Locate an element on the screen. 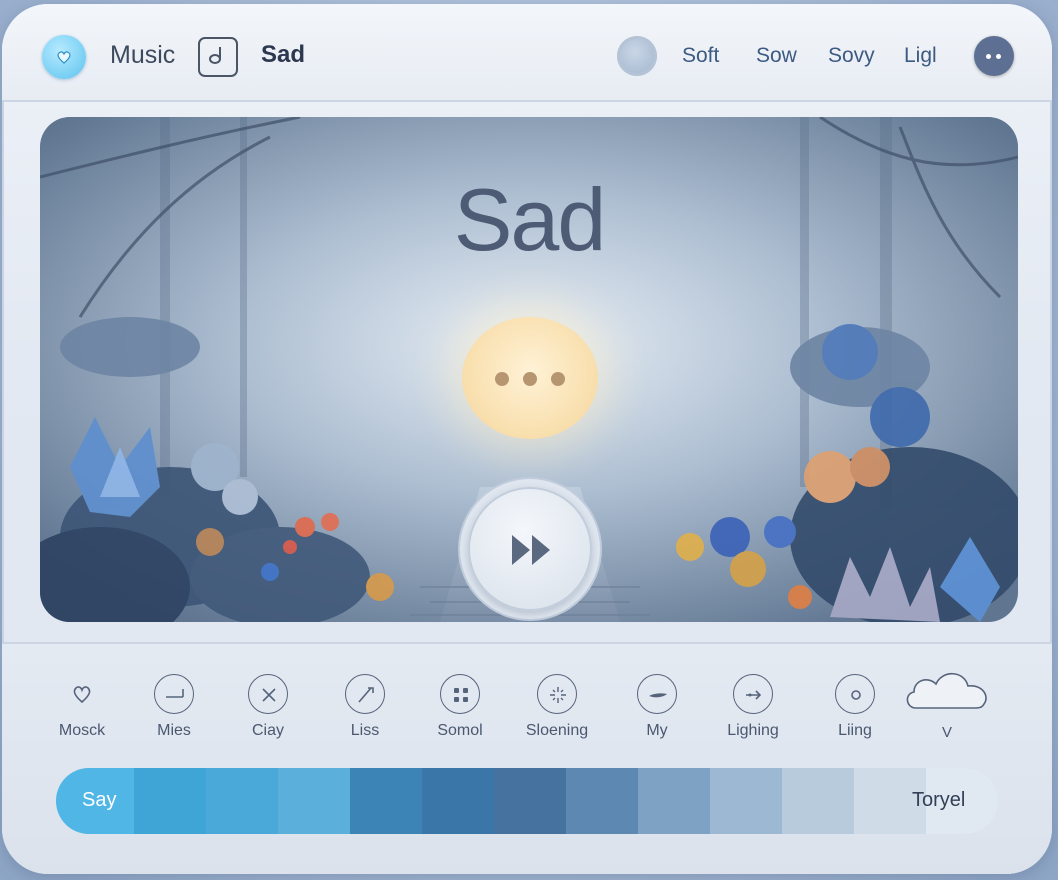 This screenshot has width=1058, height=880. control-mies: Mies is located at coordinates (174, 707).